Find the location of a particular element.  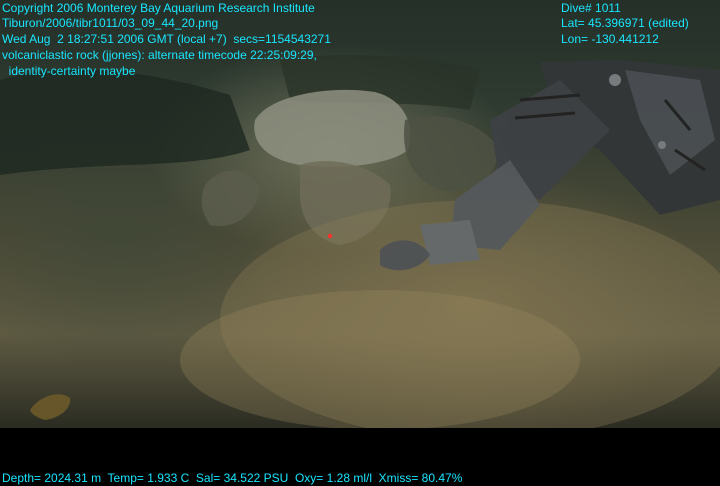

longitude-text: Lon= -130.441212 is located at coordinates (610, 39).